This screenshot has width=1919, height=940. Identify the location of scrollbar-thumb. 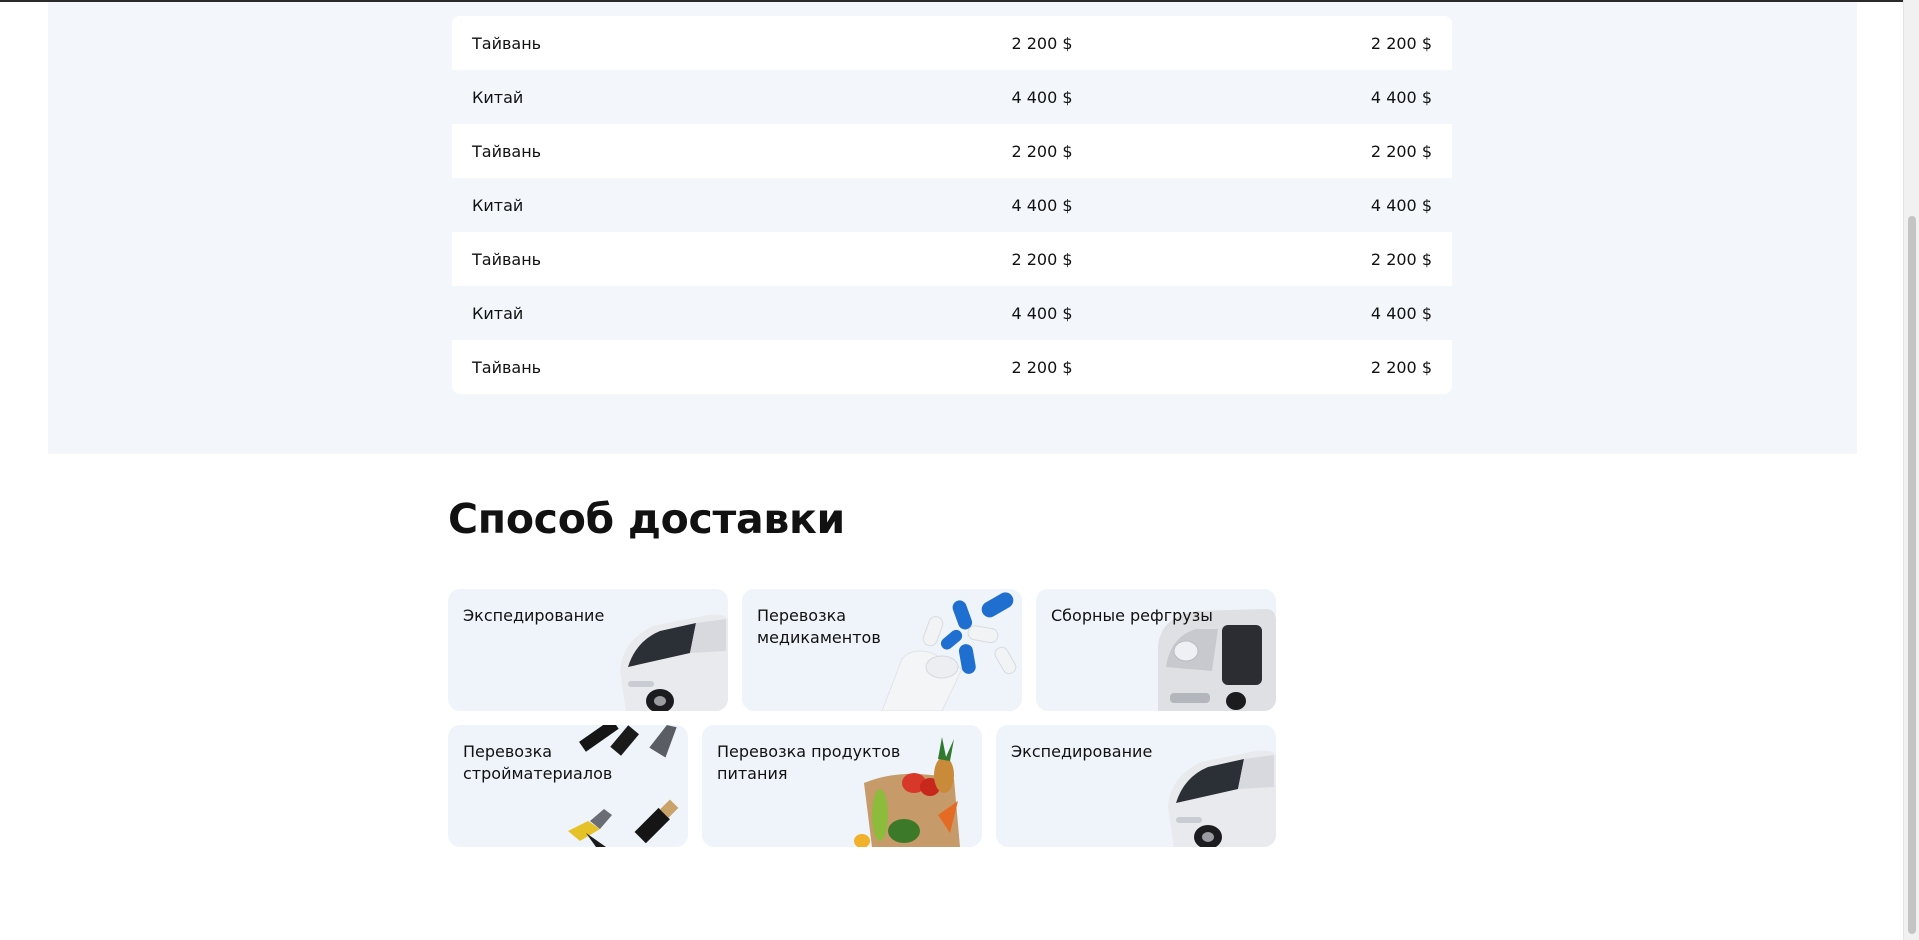
(1912, 575).